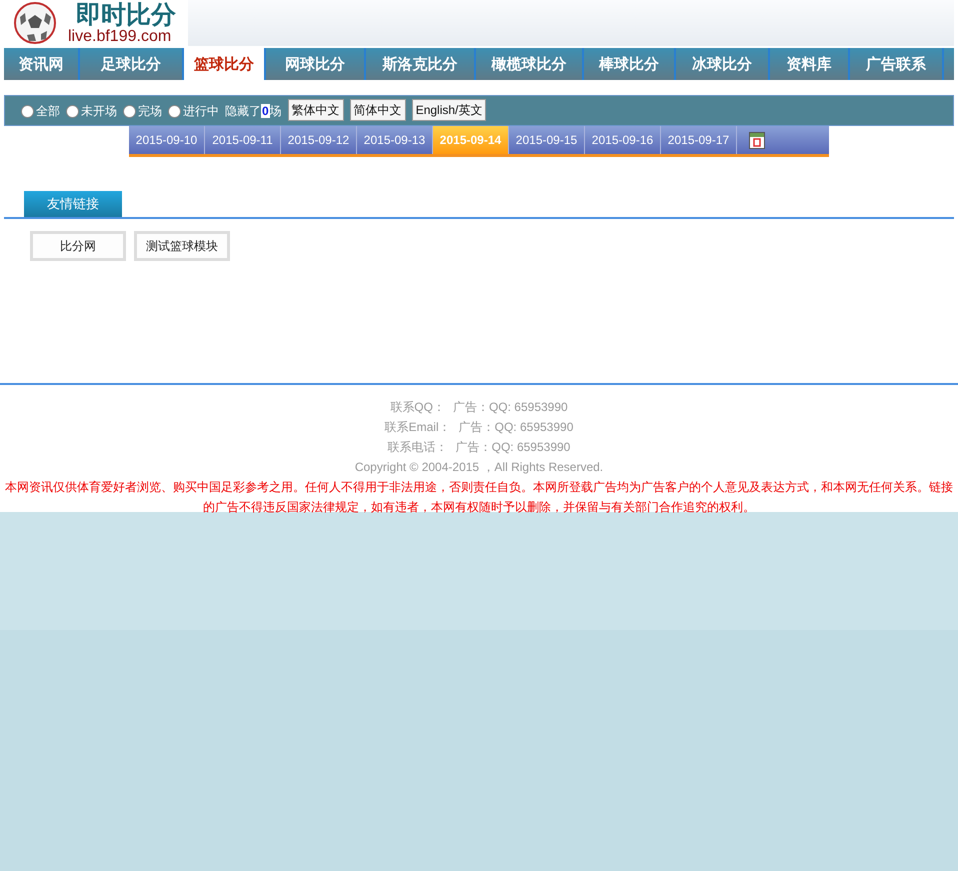 The image size is (958, 871). Describe the element at coordinates (417, 427) in the screenshot. I see `contact-label: 联系Email：` at that location.